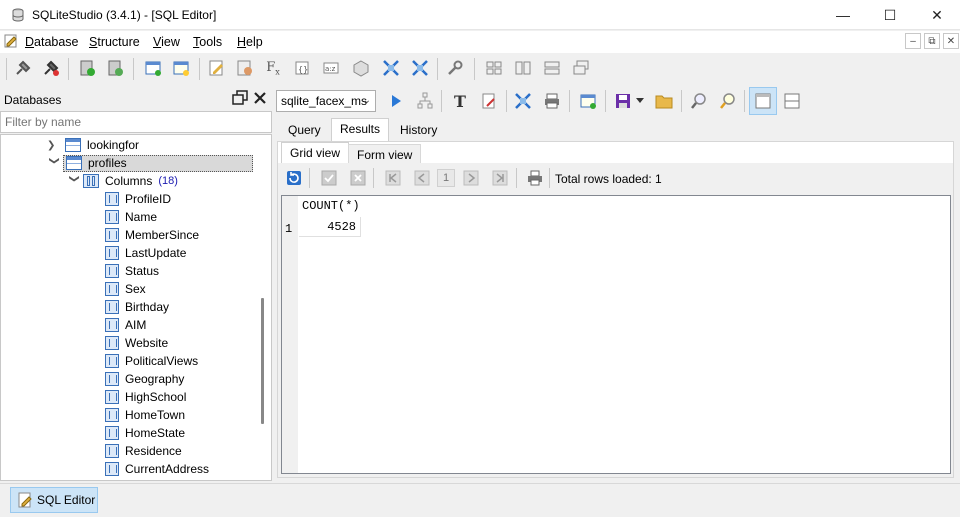  I want to click on close-panel-icon, so click(260, 98).